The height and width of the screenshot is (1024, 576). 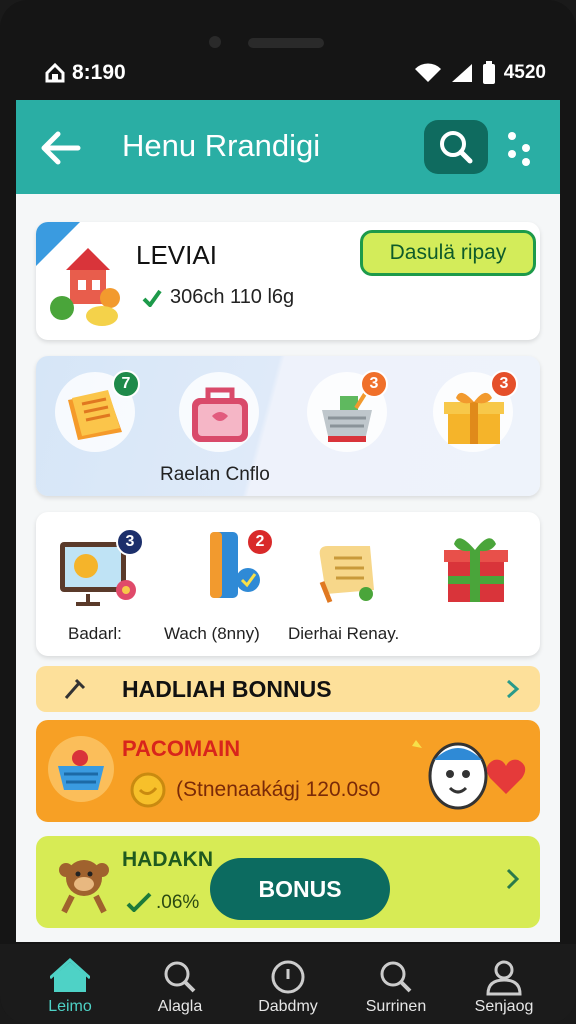 I want to click on feature-item-badarl: 3, so click(x=105, y=569).